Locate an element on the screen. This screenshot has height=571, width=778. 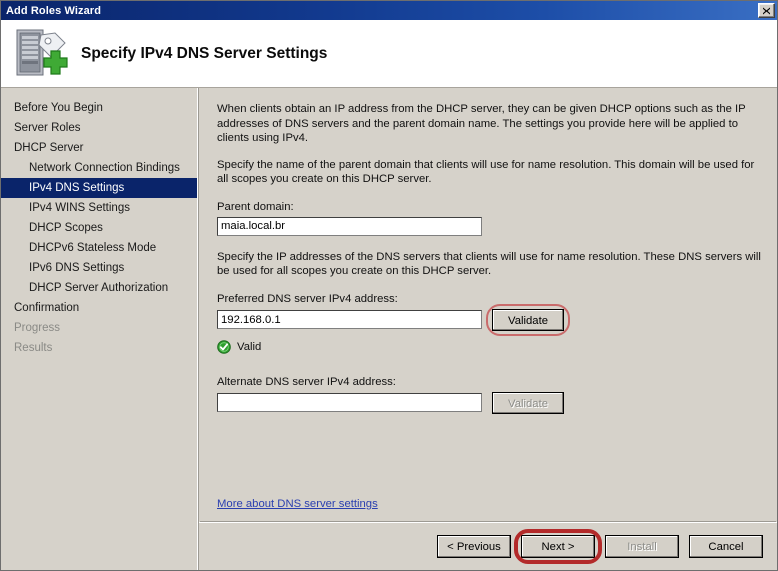
page-header: Specify IPv4 DNS Server Settings is located at coordinates (389, 54).